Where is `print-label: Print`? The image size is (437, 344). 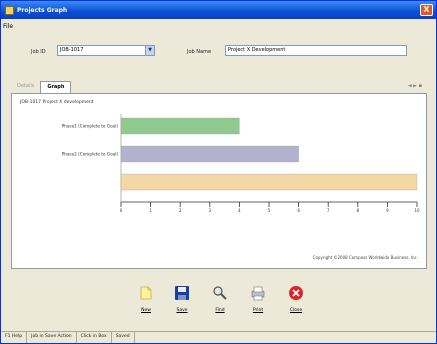
print-label: Print is located at coordinates (258, 310).